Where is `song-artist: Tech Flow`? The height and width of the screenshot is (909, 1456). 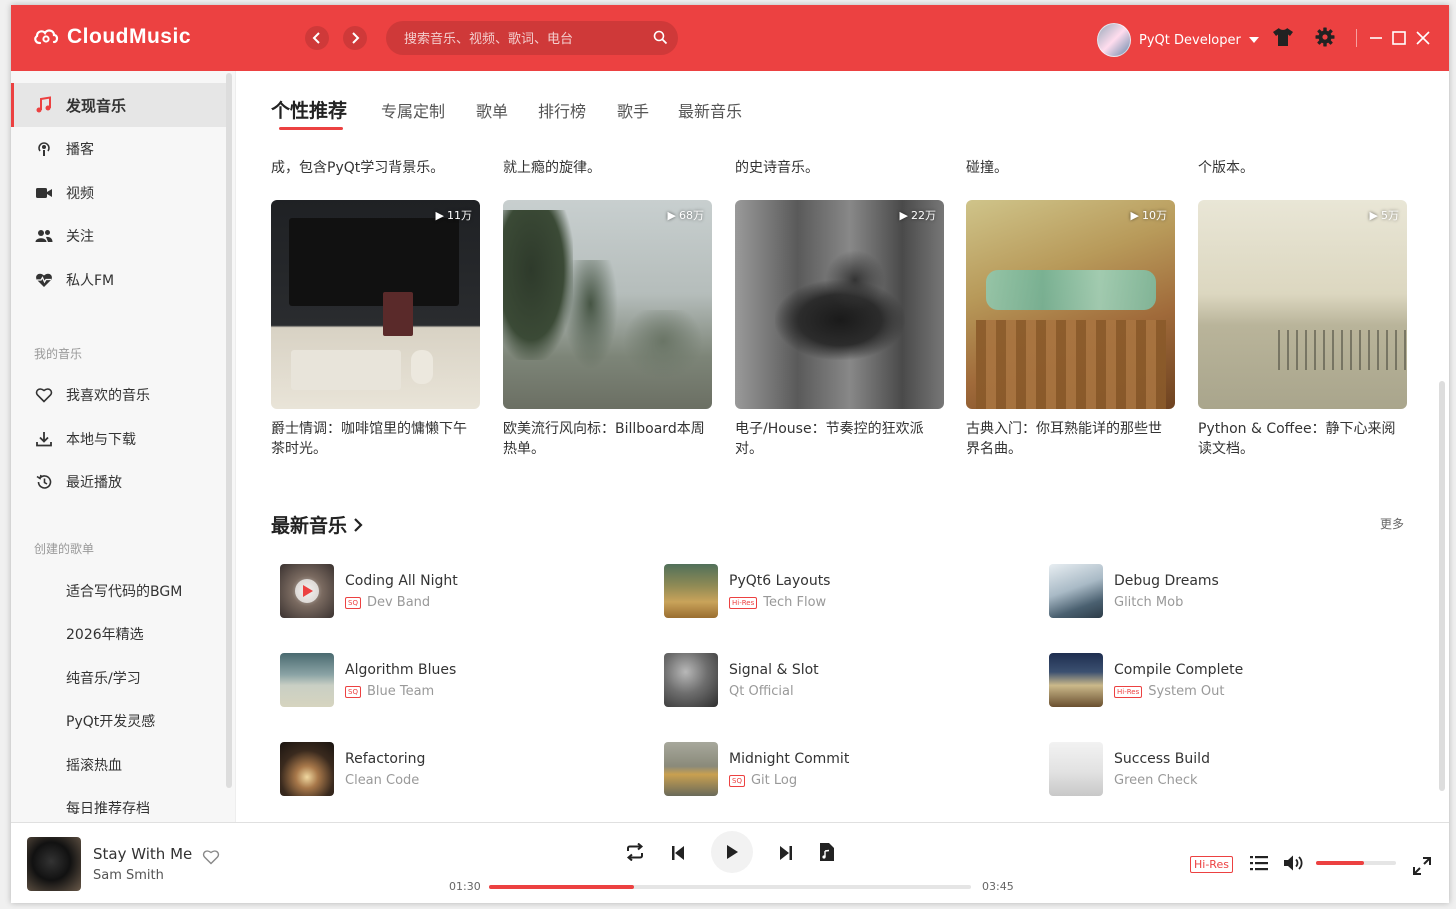 song-artist: Tech Flow is located at coordinates (794, 602).